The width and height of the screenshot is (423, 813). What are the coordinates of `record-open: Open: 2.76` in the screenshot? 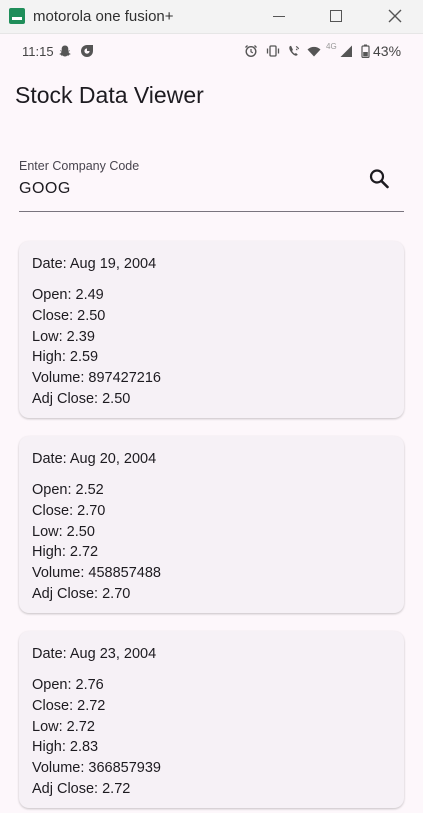 It's located at (68, 685).